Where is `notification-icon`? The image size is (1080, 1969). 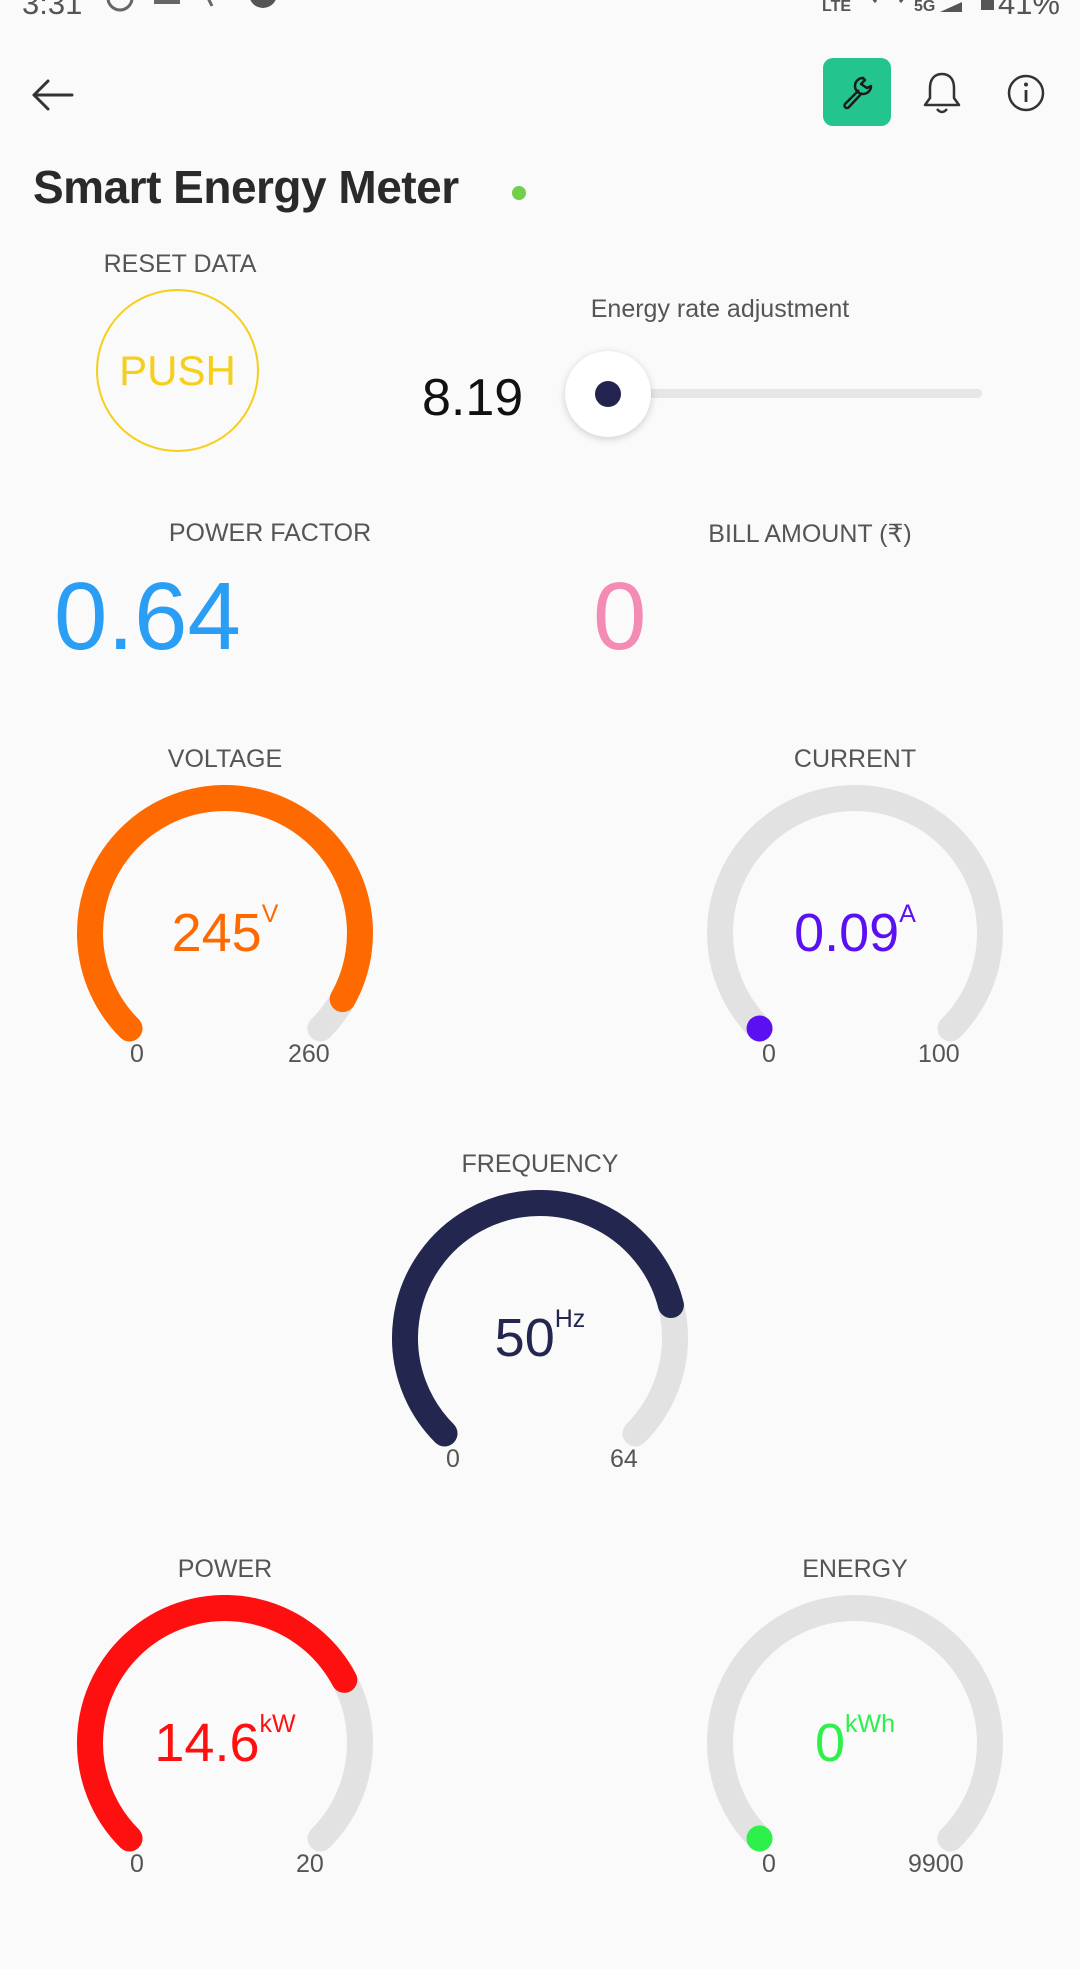 notification-icon is located at coordinates (210, 3).